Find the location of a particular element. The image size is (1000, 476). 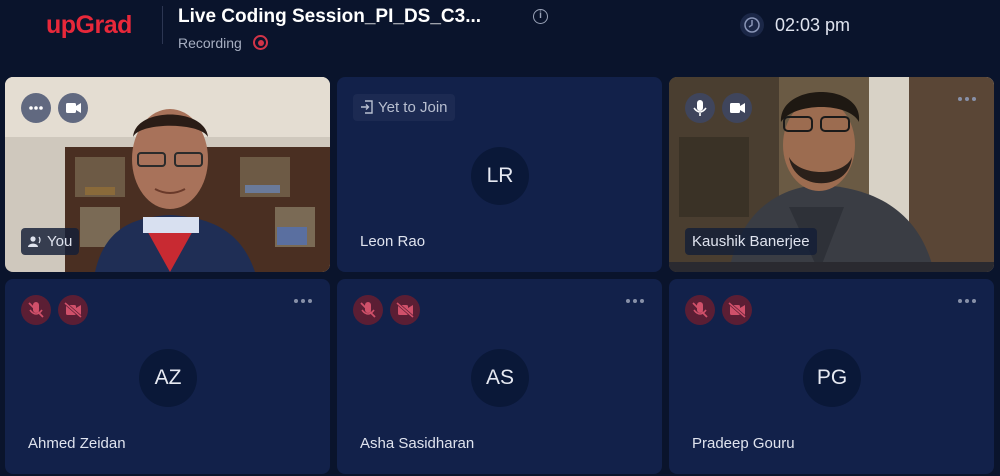

avatar: AS is located at coordinates (500, 378).